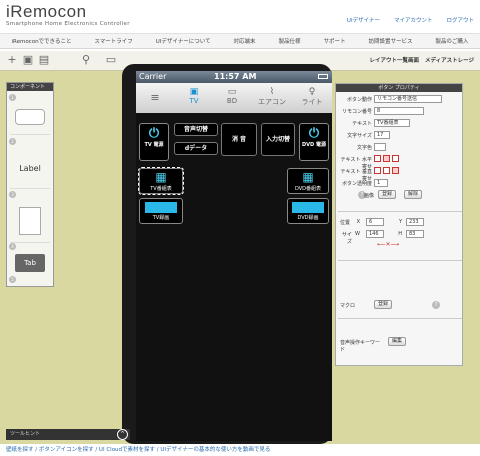 Image resolution: width=480 pixels, height=456 pixels. Describe the element at coordinates (363, 20) in the screenshot. I see `link-ui-designer: UIデザイナー` at that location.